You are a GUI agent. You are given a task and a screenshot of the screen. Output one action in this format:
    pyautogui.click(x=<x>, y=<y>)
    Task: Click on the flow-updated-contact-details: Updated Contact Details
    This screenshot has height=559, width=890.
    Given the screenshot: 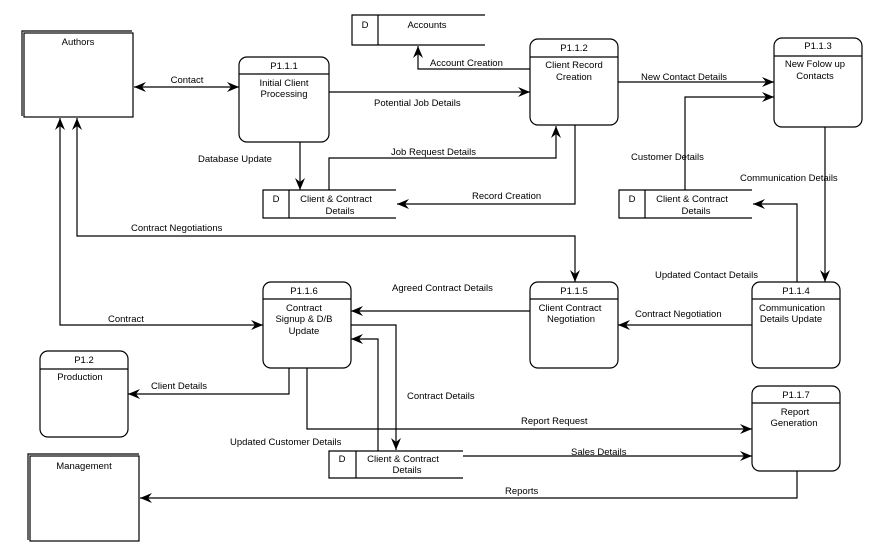 What is the action you would take?
    pyautogui.click(x=726, y=240)
    